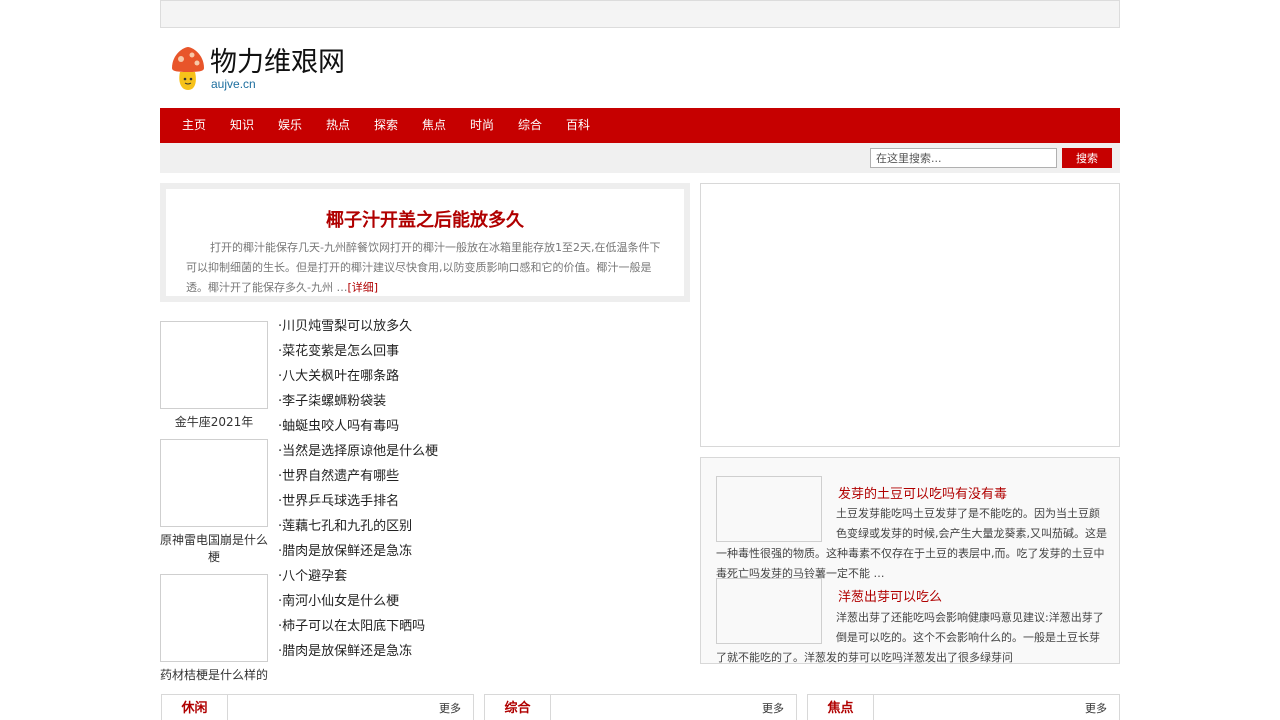  Describe the element at coordinates (338, 125) in the screenshot. I see `nav-item-hot: 热点` at that location.